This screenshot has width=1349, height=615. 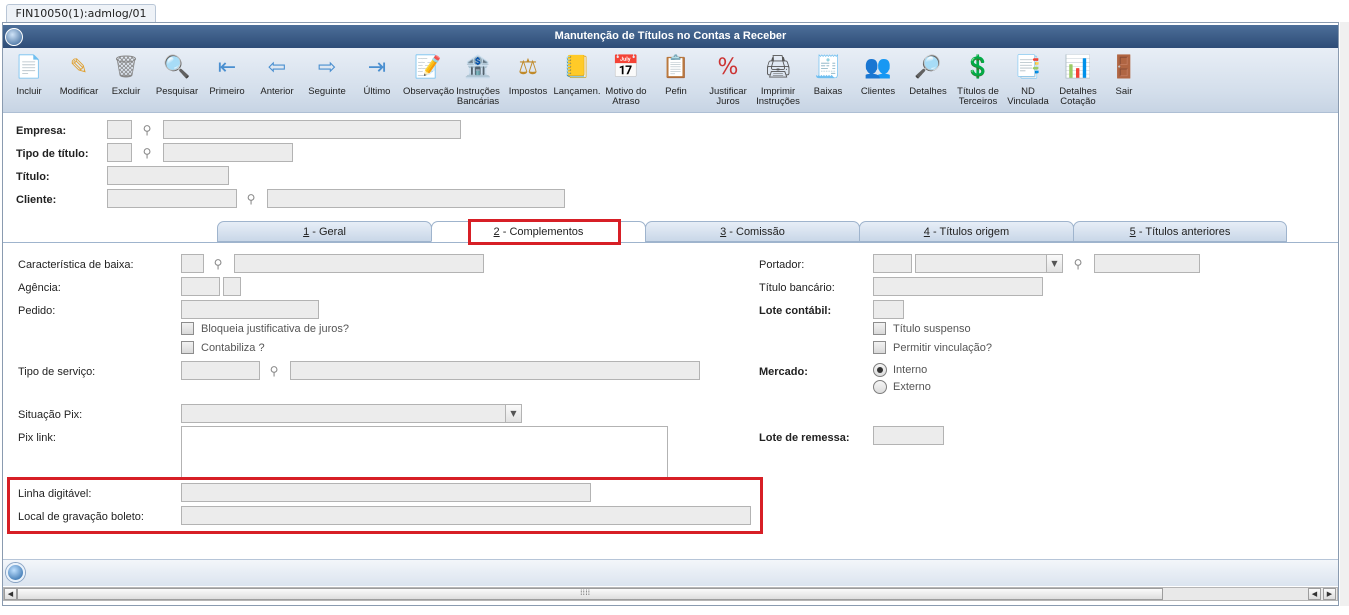 I want to click on situacao-pix-label: Situação Pix:, so click(x=50, y=415).